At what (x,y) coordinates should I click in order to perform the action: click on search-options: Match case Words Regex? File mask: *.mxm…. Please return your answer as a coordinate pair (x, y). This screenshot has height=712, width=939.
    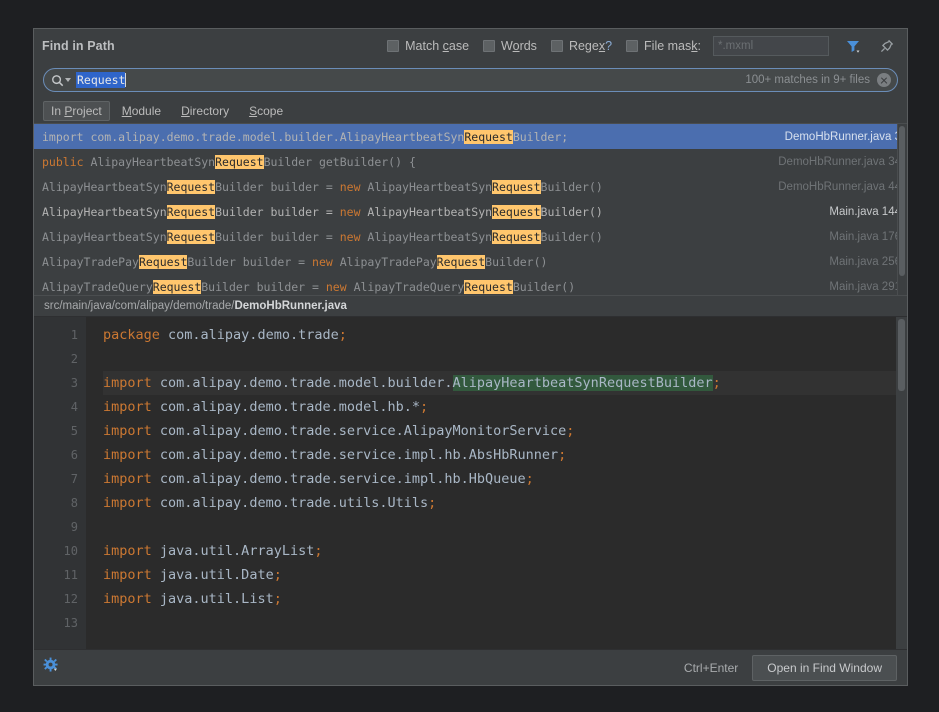
    Looking at the image, I should click on (642, 46).